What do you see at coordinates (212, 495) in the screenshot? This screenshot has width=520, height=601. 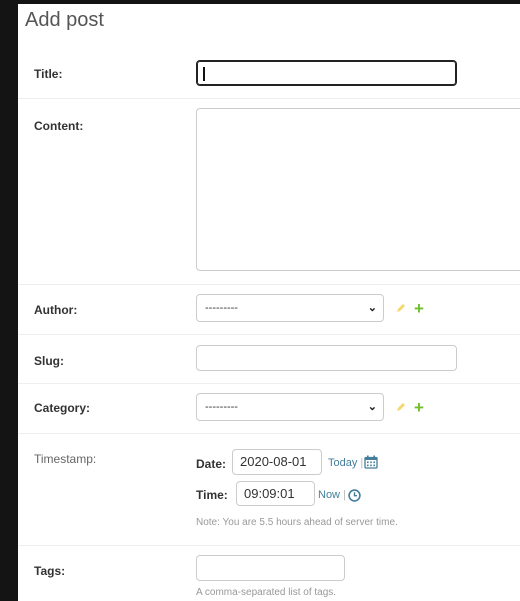 I see `time-label: Time:` at bounding box center [212, 495].